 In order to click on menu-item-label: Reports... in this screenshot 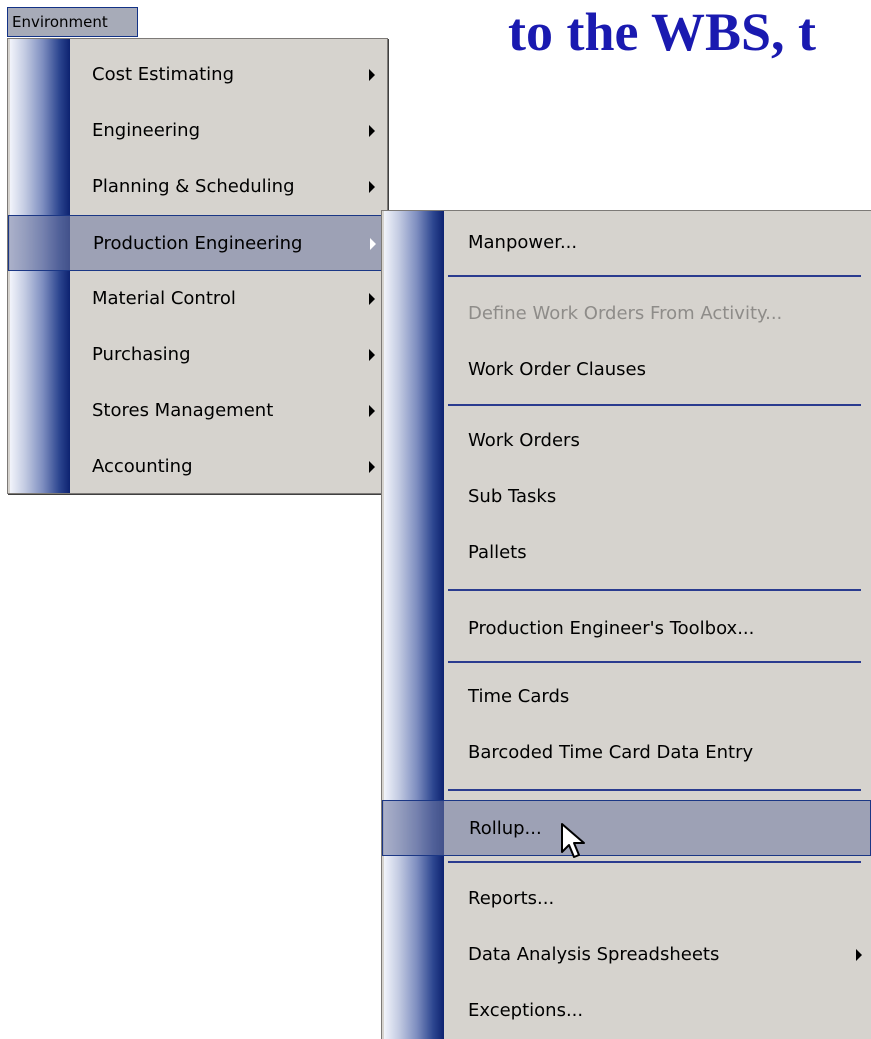, I will do `click(511, 898)`.